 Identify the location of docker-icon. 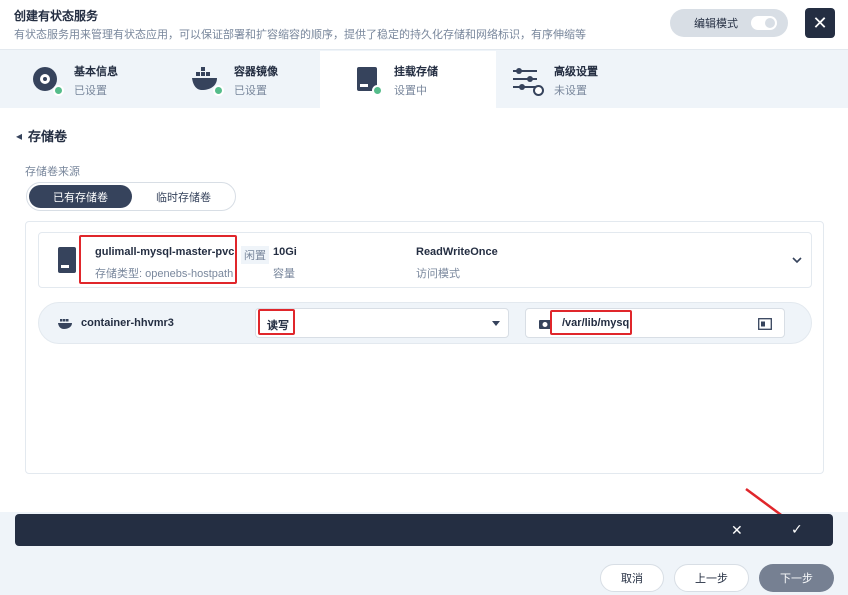
(65, 324).